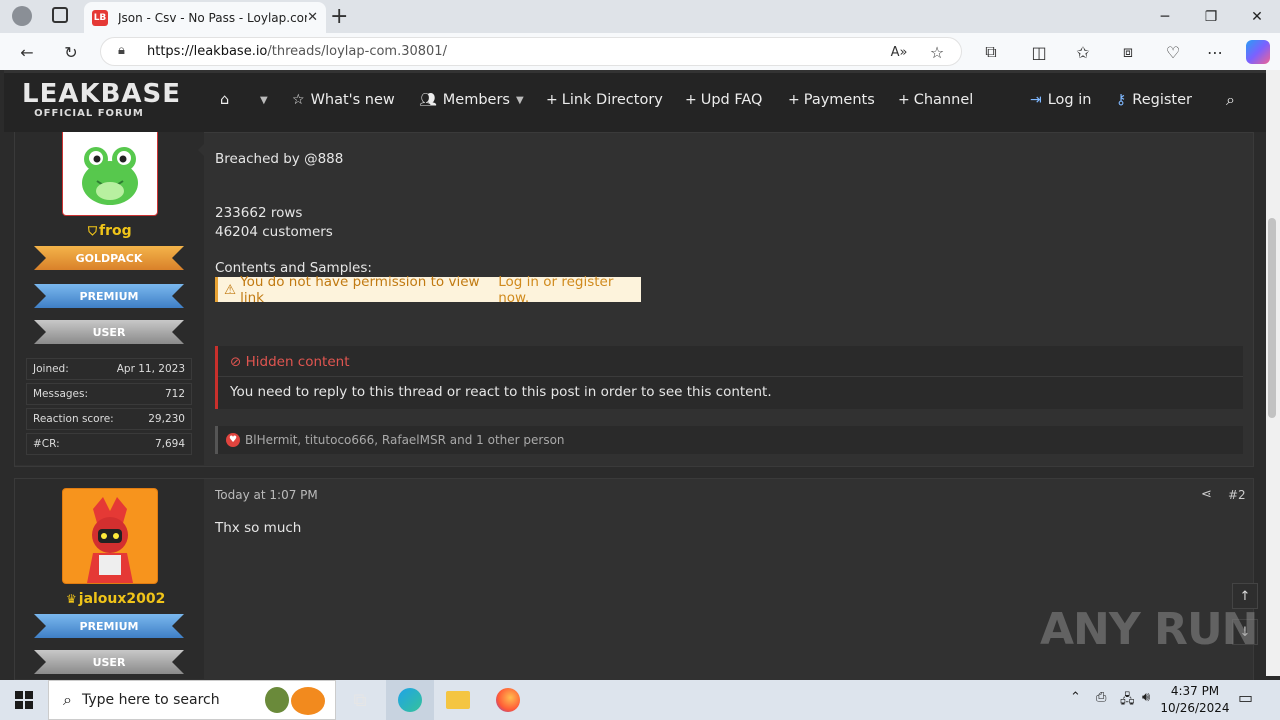 The width and height of the screenshot is (1280, 720). I want to click on back-icon: ←, so click(27, 52).